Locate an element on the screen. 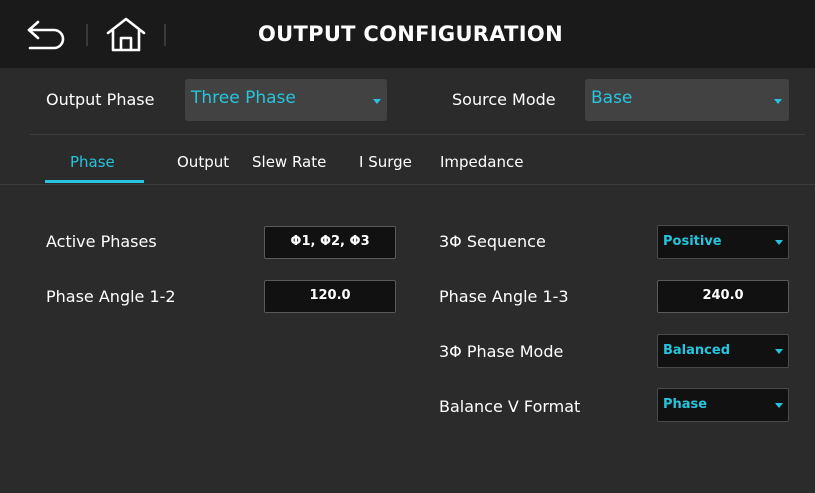 The height and width of the screenshot is (493, 815). tab-i-surge: I Surge is located at coordinates (385, 162).